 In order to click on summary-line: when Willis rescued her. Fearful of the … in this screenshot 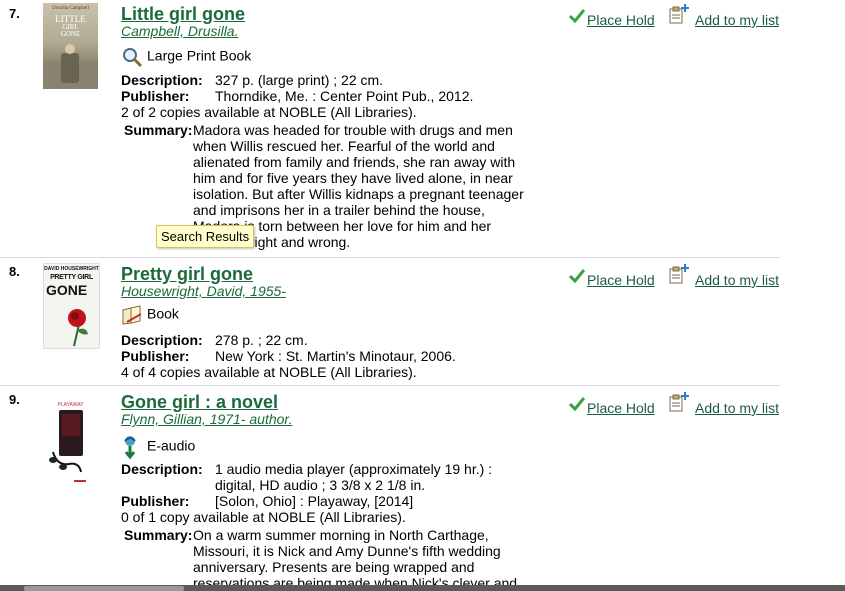, I will do `click(344, 146)`.